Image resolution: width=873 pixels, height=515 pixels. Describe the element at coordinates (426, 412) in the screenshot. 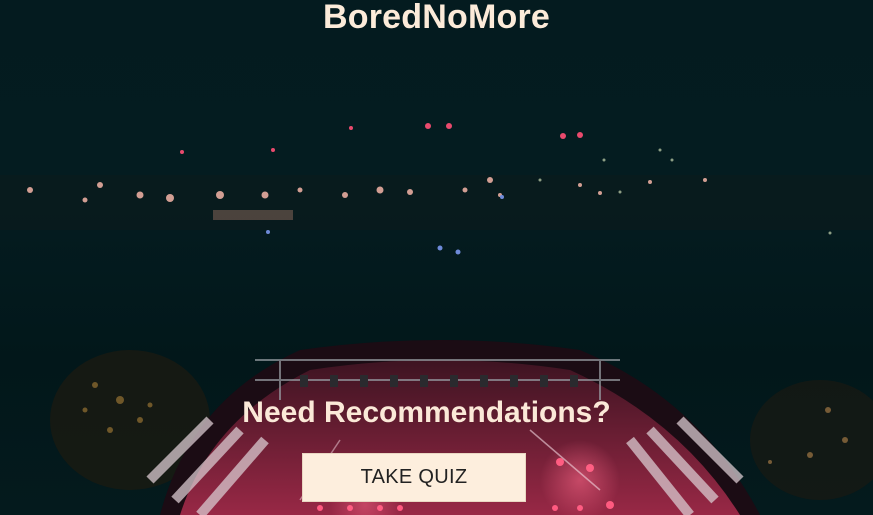

I see `hero-subtitle: Need Recommendations?` at that location.